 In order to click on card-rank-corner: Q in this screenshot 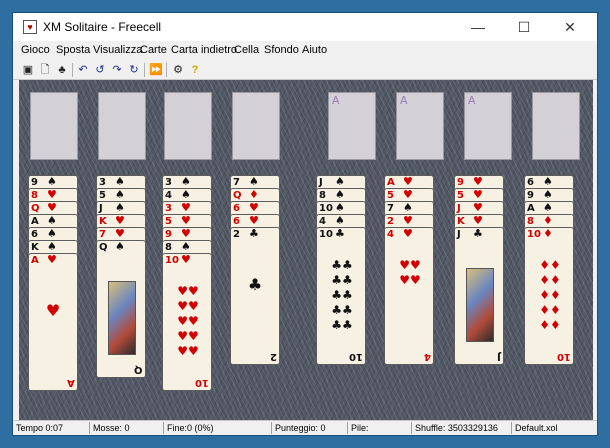, I will do `click(138, 369)`.